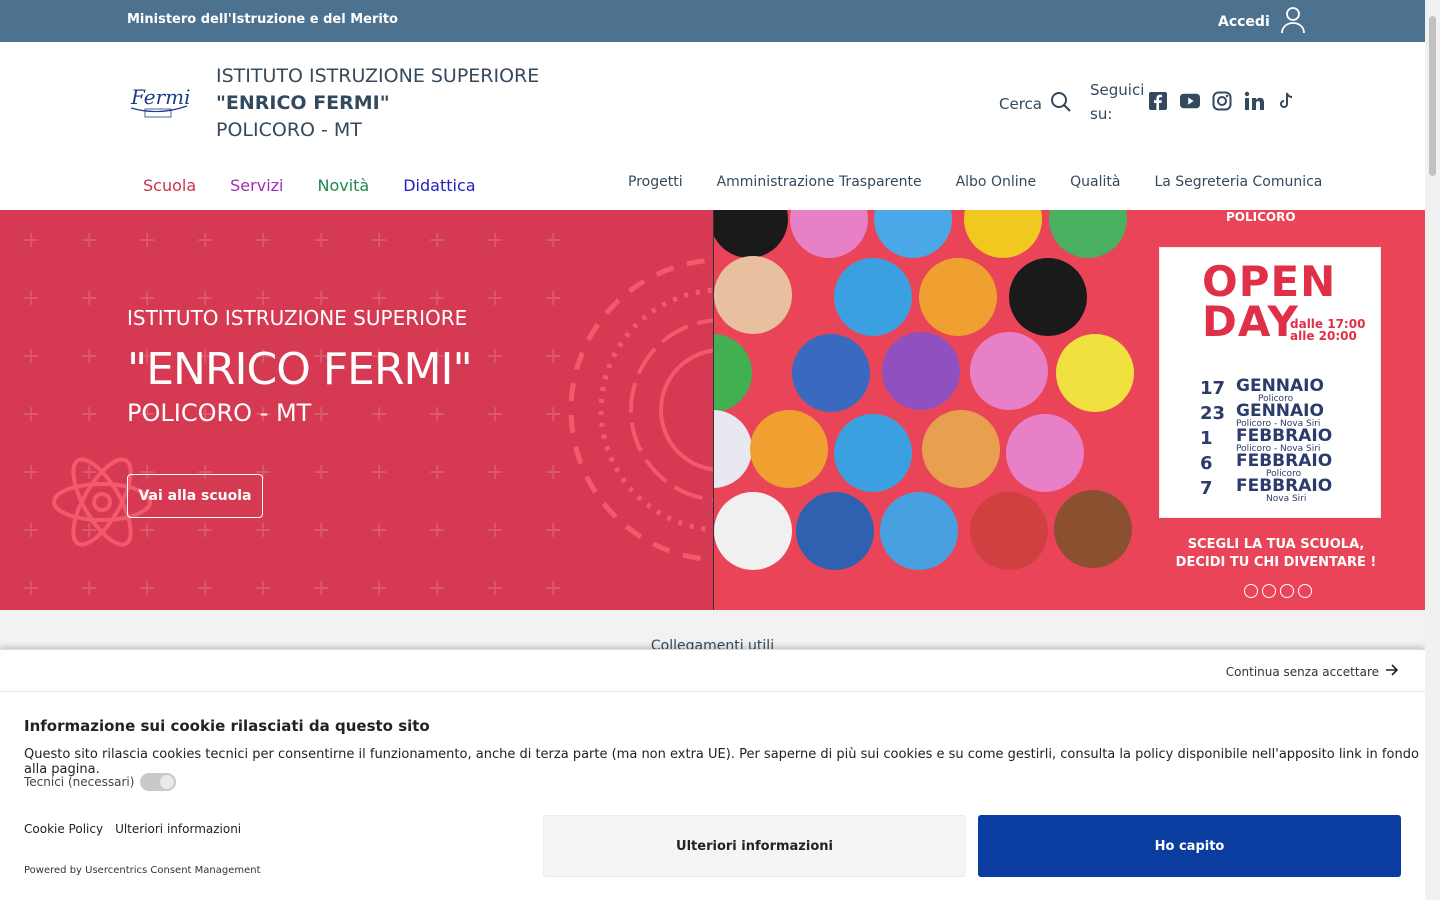 The height and width of the screenshot is (900, 1440). I want to click on continue-without-accepting: Continua senza accettare, so click(1312, 671).